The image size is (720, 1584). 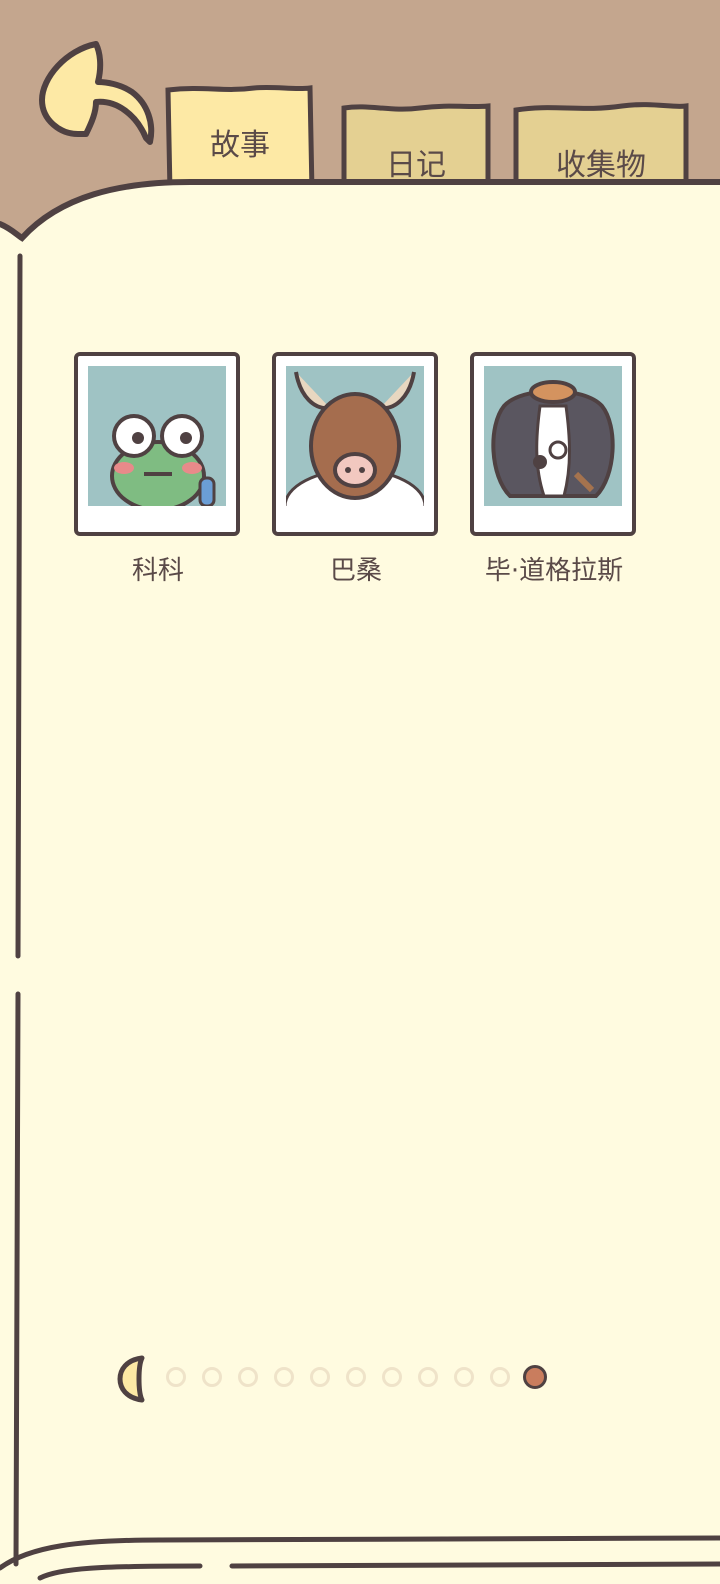 I want to click on frog-portrait-icon, so click(x=157, y=436).